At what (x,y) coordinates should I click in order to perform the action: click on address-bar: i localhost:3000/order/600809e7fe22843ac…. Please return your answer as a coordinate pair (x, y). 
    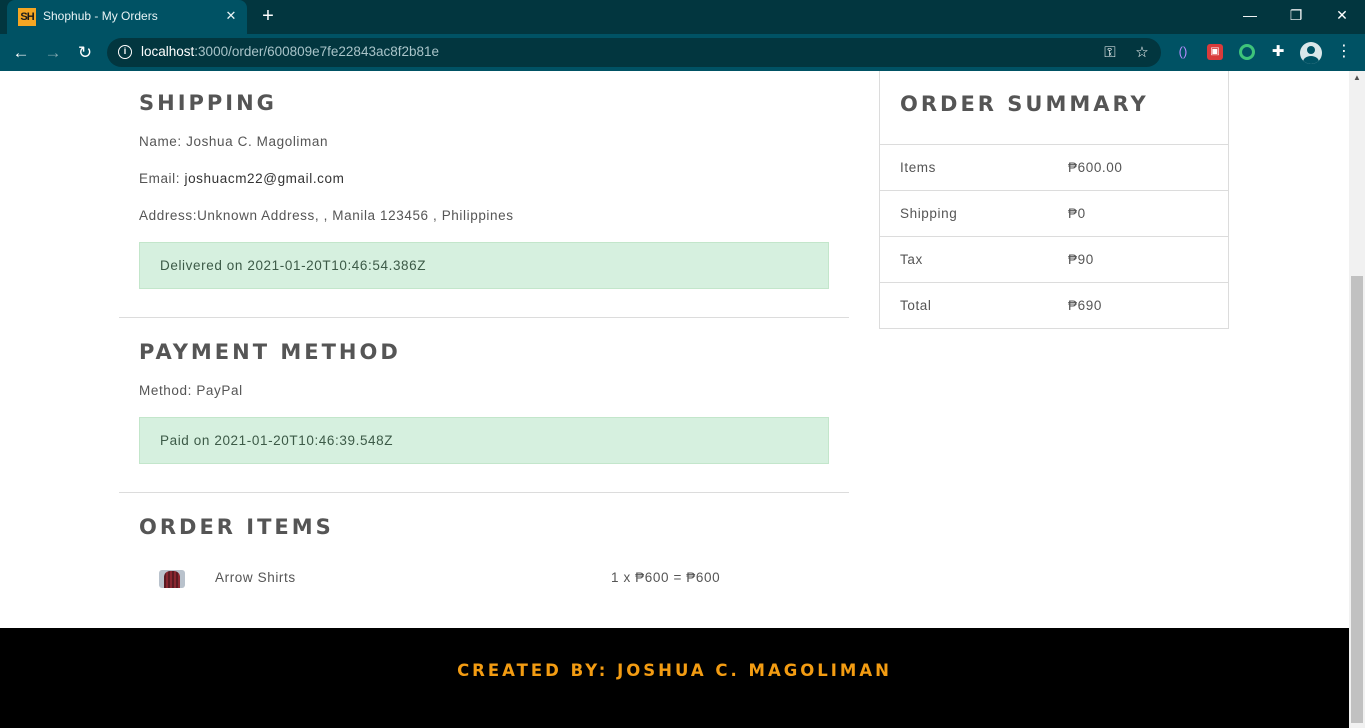
    Looking at the image, I should click on (634, 52).